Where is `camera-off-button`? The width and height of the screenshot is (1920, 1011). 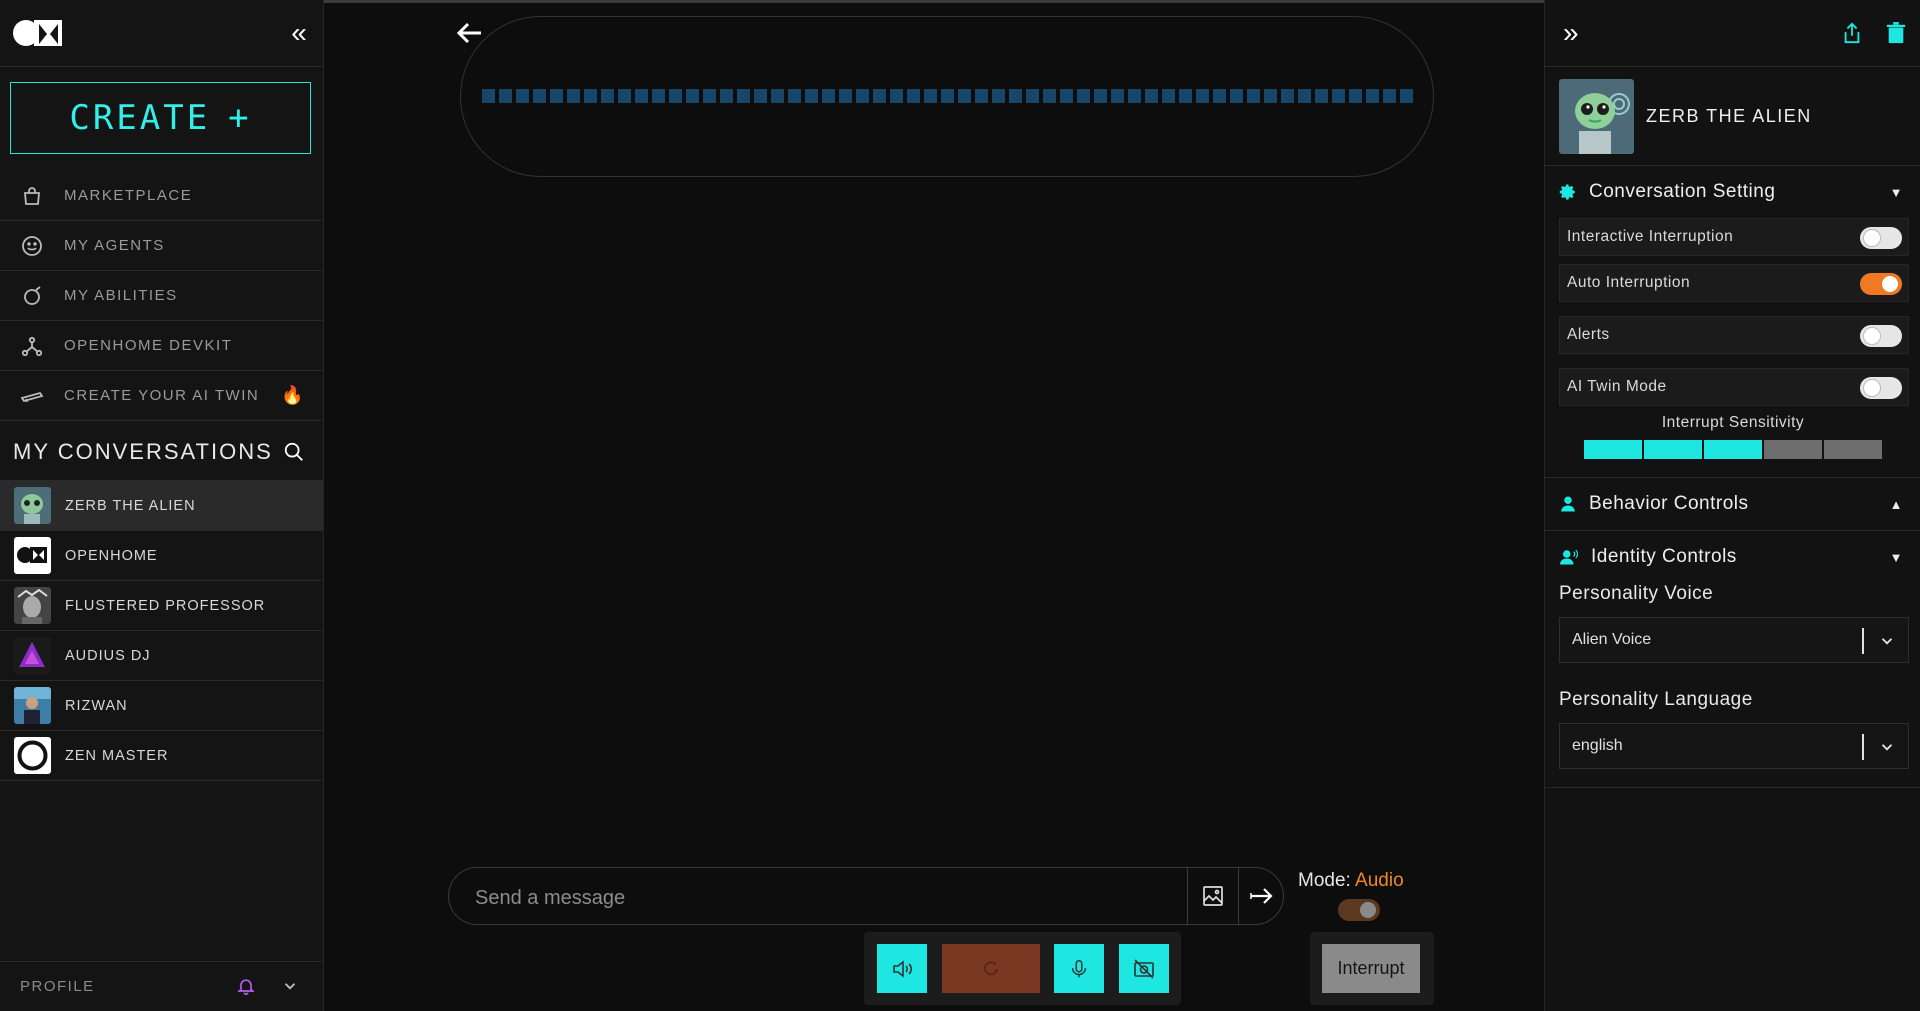 camera-off-button is located at coordinates (1144, 968).